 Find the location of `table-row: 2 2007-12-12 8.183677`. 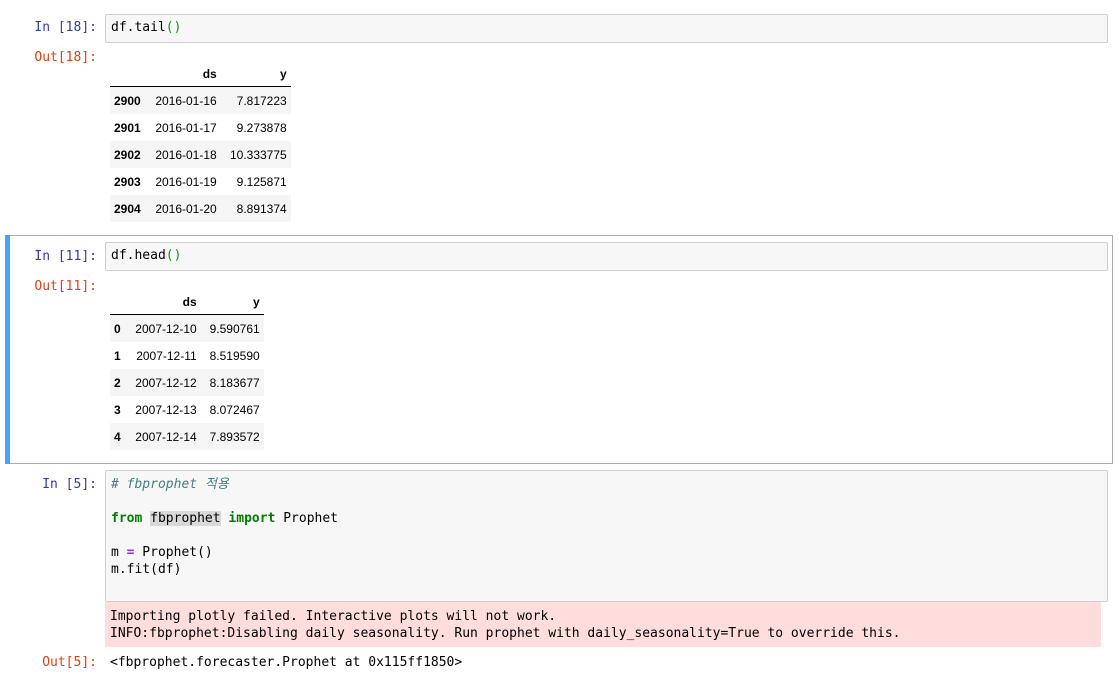

table-row: 2 2007-12-12 8.183677 is located at coordinates (187, 382).